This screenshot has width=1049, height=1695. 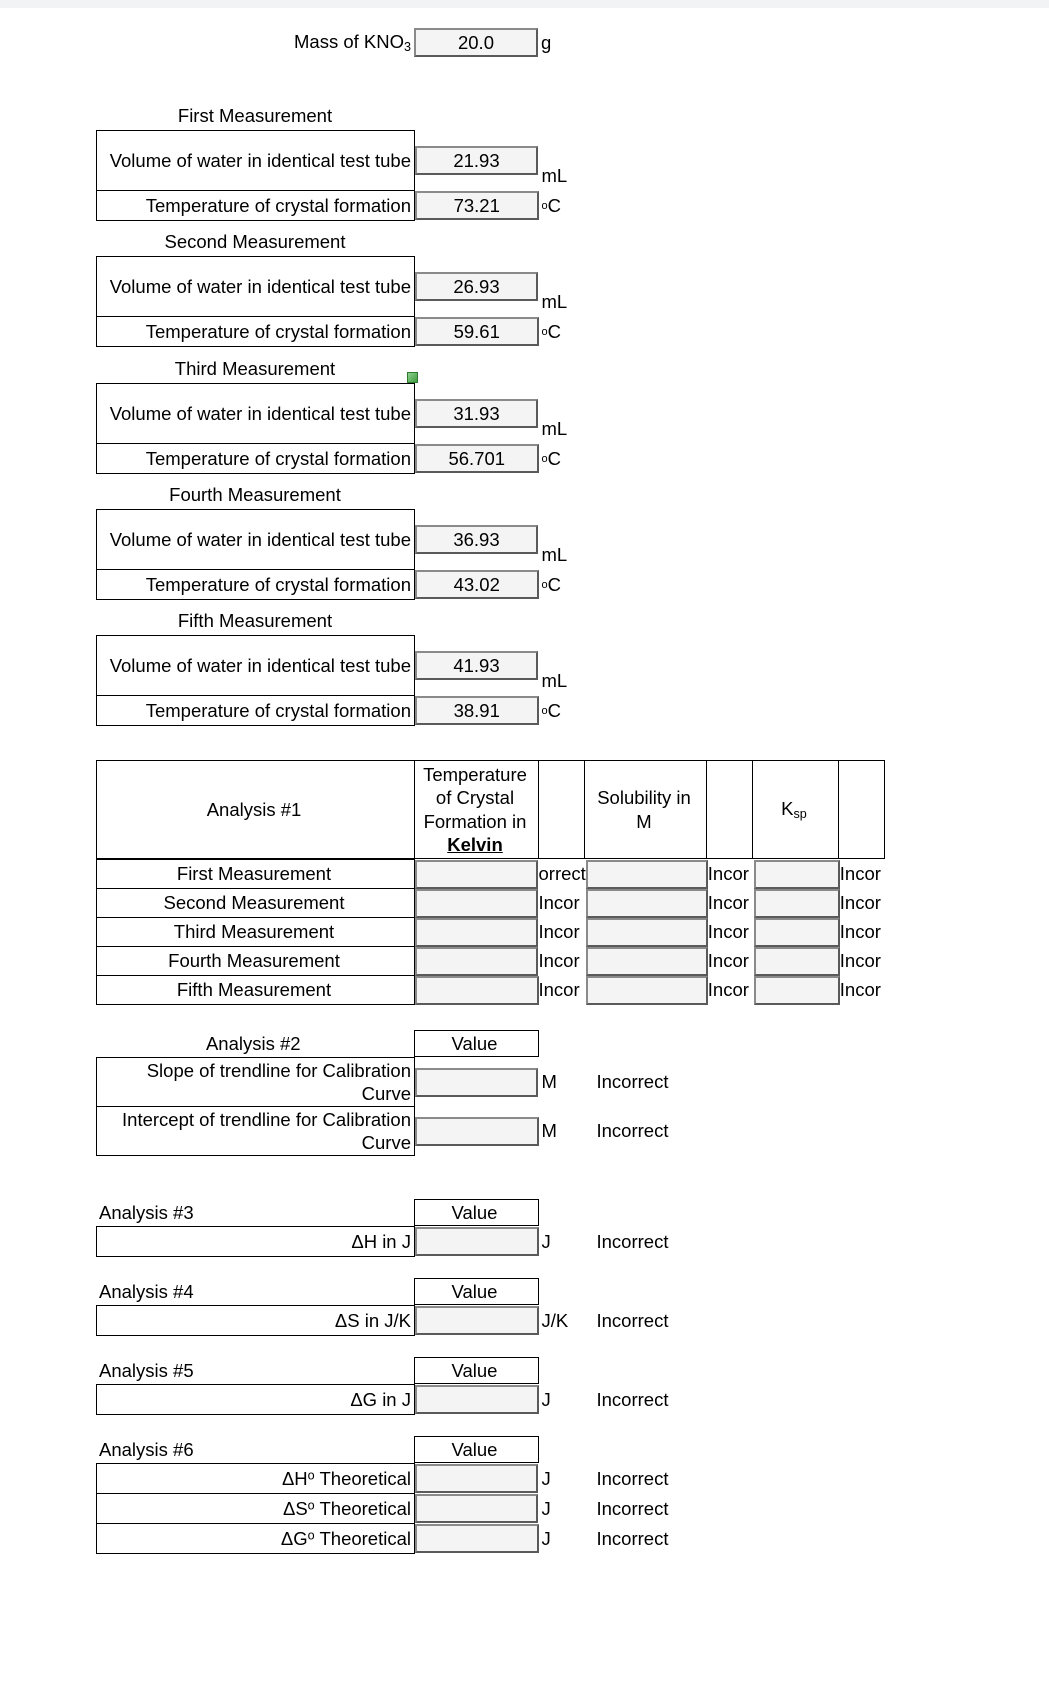 What do you see at coordinates (476, 286) in the screenshot?
I see `volume-input: 26.93` at bounding box center [476, 286].